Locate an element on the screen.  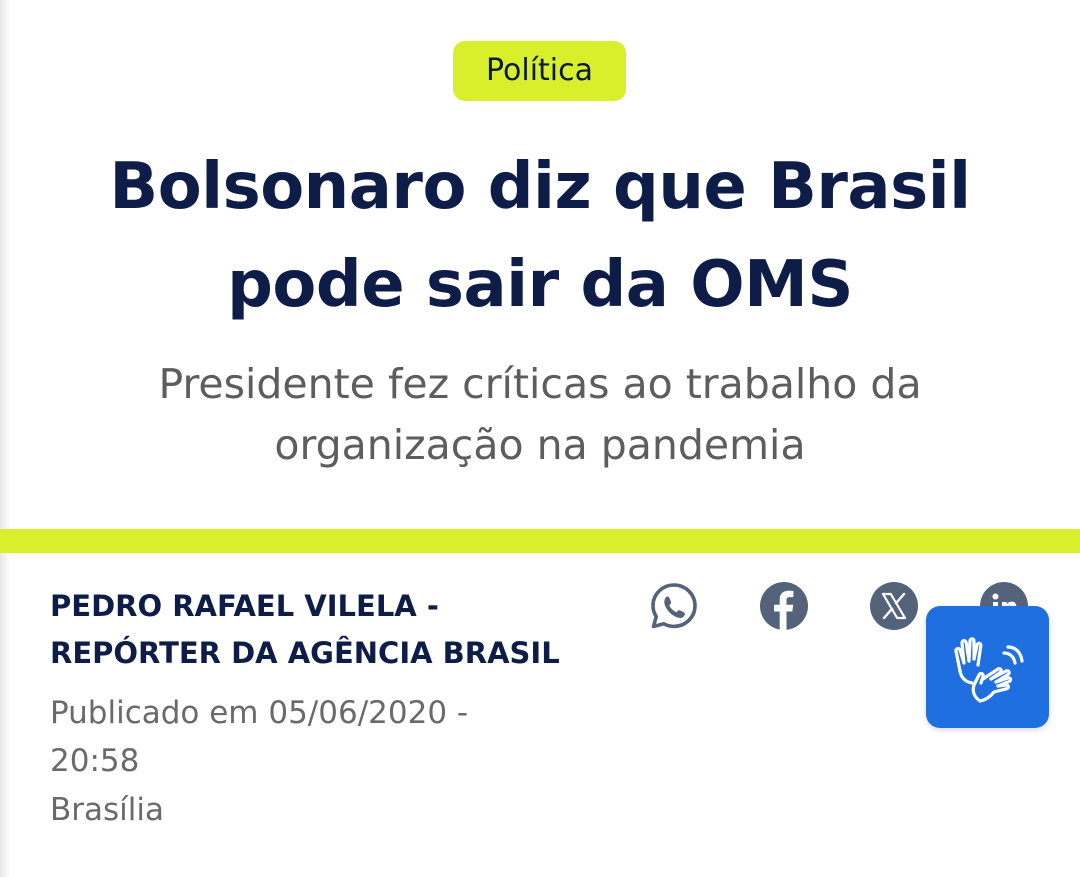
publish-date: Publicado em 05/06/2020 - 20:58 is located at coordinates (310, 737).